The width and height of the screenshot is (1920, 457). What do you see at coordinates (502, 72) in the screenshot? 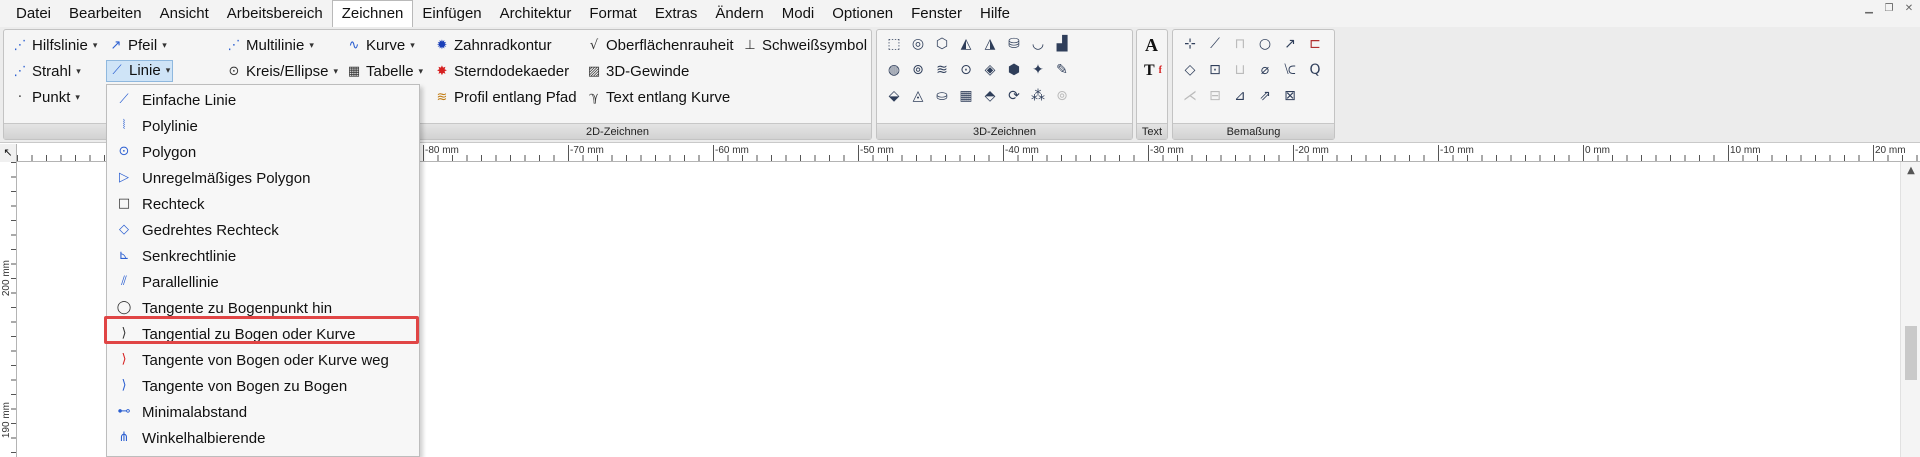
I see `sterndodekaeder-button: ✸ Sterndodekaeder` at bounding box center [502, 72].